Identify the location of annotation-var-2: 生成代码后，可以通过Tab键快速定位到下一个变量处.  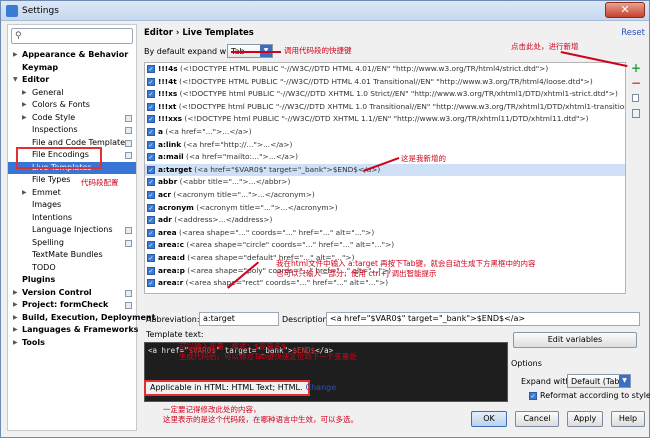
(268, 356).